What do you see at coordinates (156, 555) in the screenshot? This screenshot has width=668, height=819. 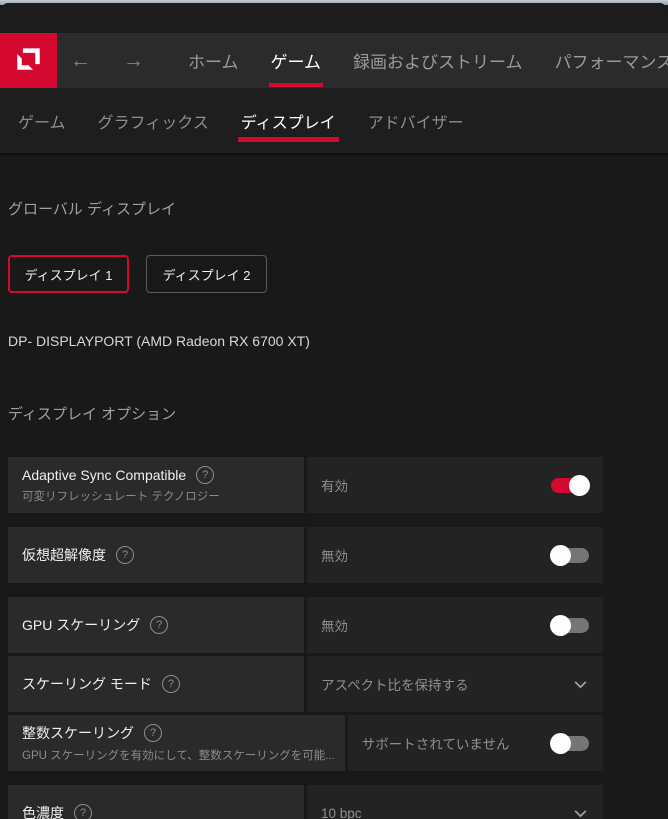 I see `setting-label-cell: 仮想超解像度 ?` at bounding box center [156, 555].